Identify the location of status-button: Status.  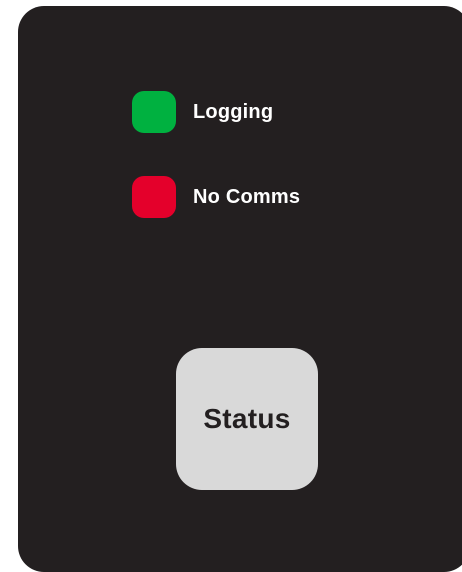
(247, 419).